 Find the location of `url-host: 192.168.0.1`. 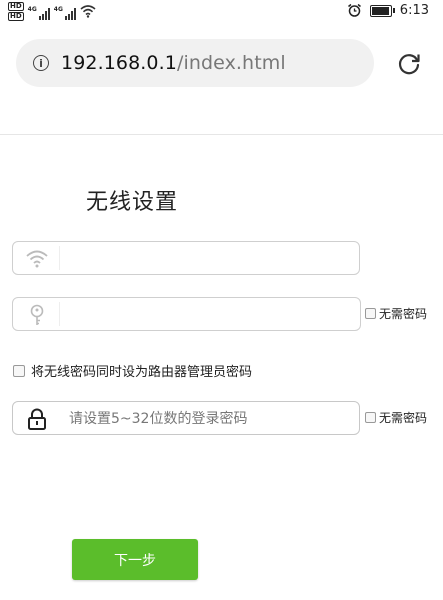

url-host: 192.168.0.1 is located at coordinates (119, 63).